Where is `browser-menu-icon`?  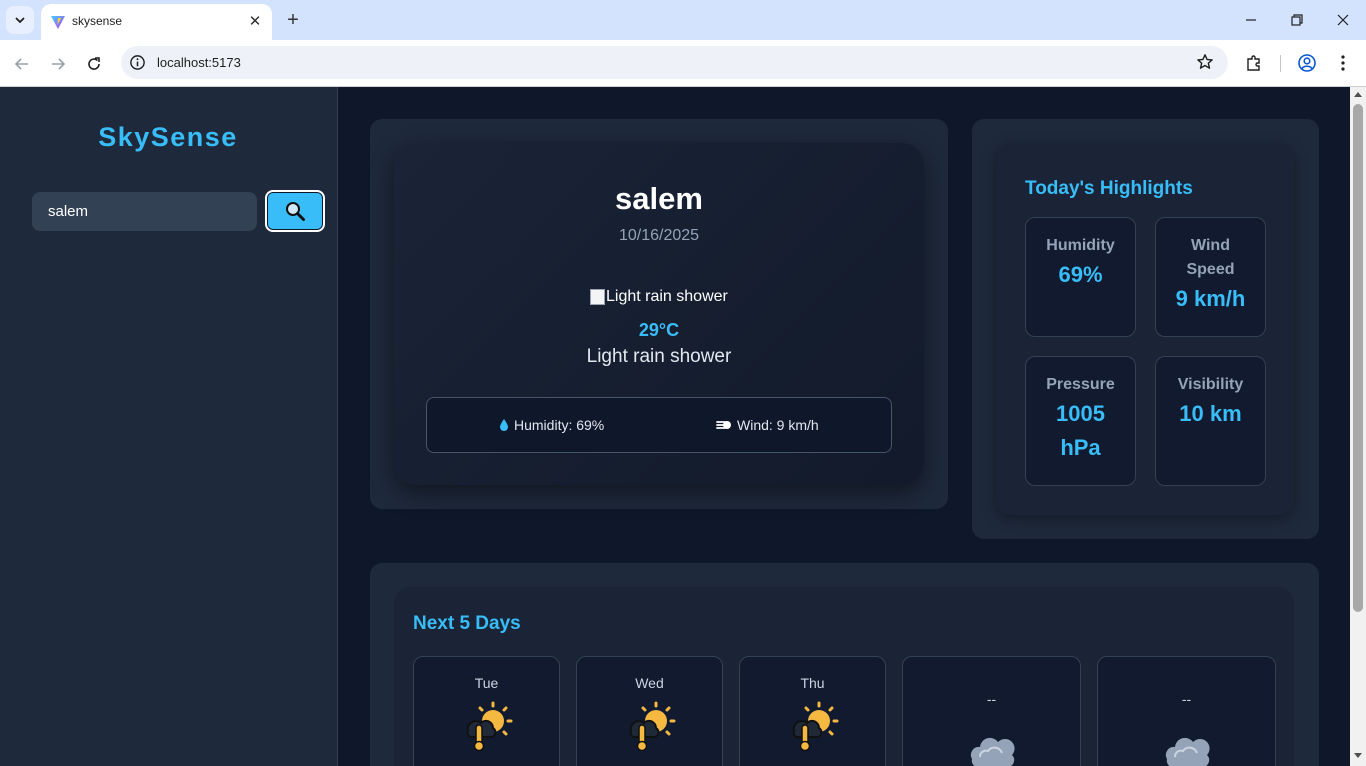 browser-menu-icon is located at coordinates (1343, 63).